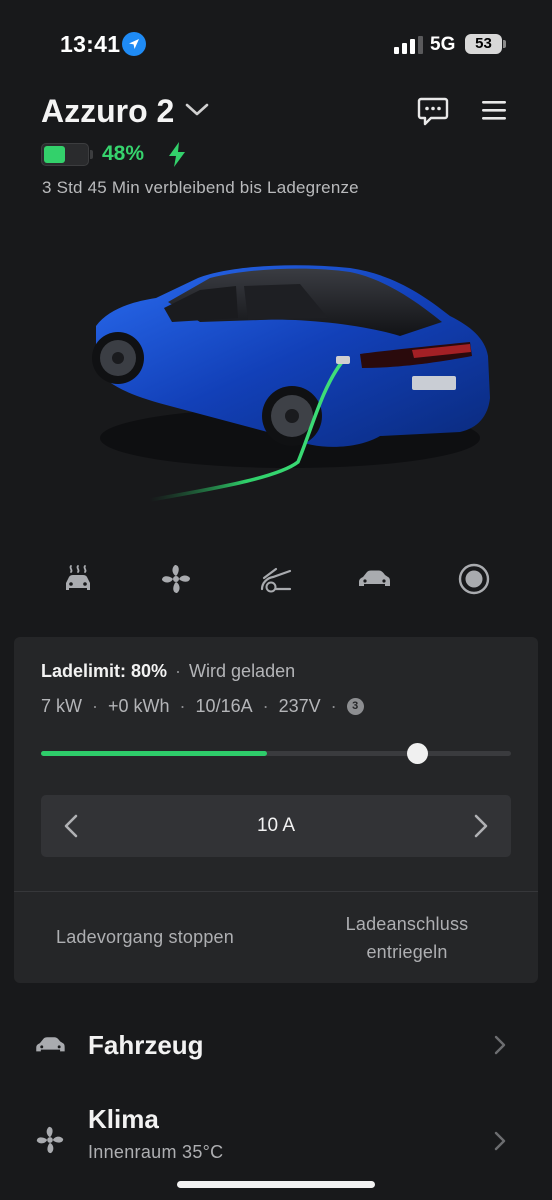 The width and height of the screenshot is (552, 1200). What do you see at coordinates (483, 44) in the screenshot?
I see `phone-battery-icon: 53` at bounding box center [483, 44].